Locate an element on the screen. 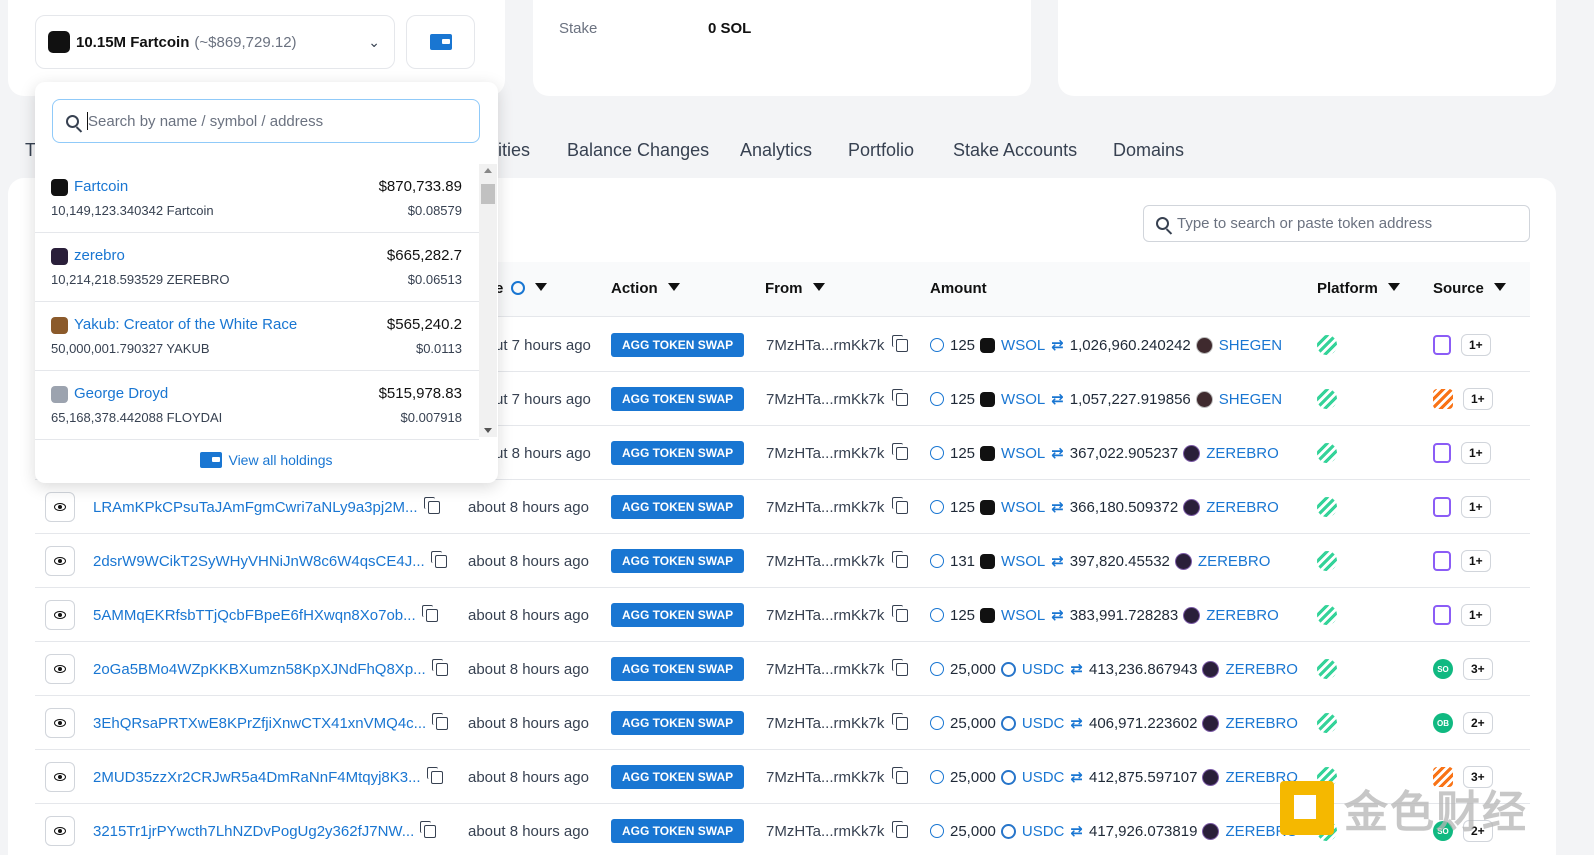  token-name: Fartcoin is located at coordinates (101, 186).